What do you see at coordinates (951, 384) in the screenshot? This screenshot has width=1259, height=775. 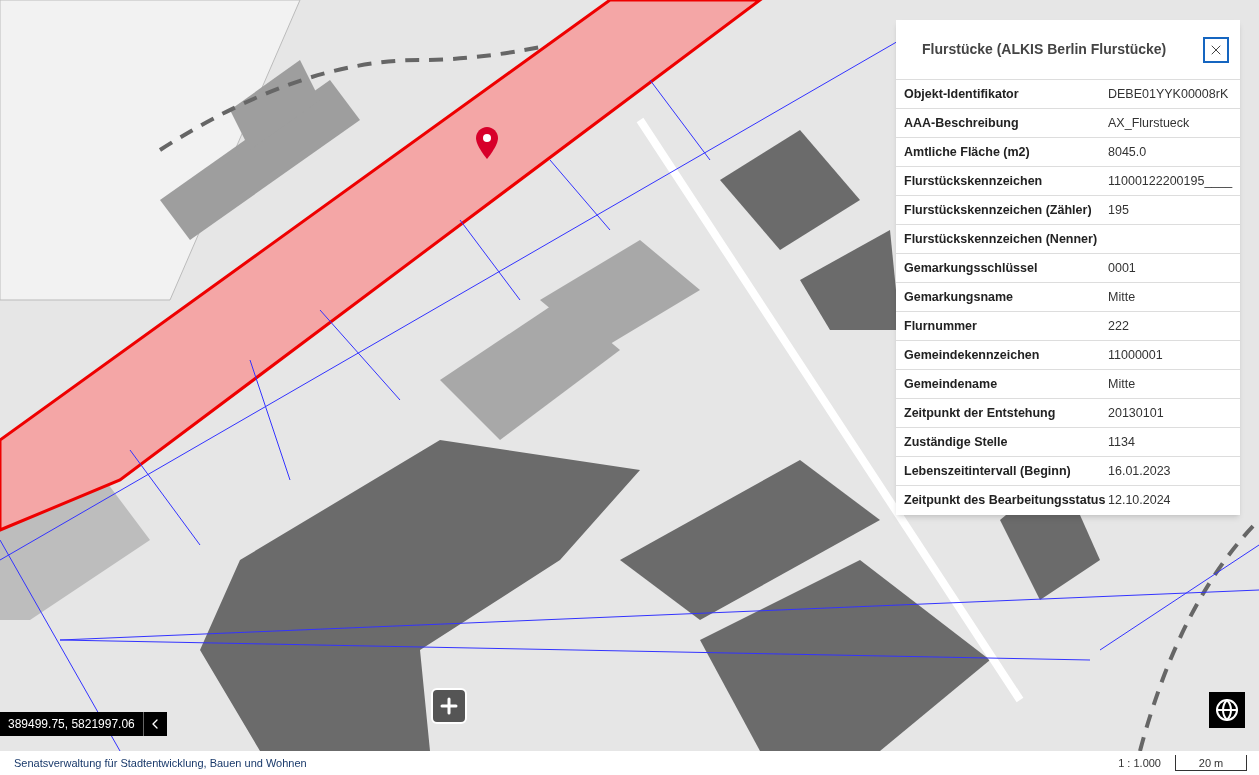 I see `attribute-label: Gemeindename` at bounding box center [951, 384].